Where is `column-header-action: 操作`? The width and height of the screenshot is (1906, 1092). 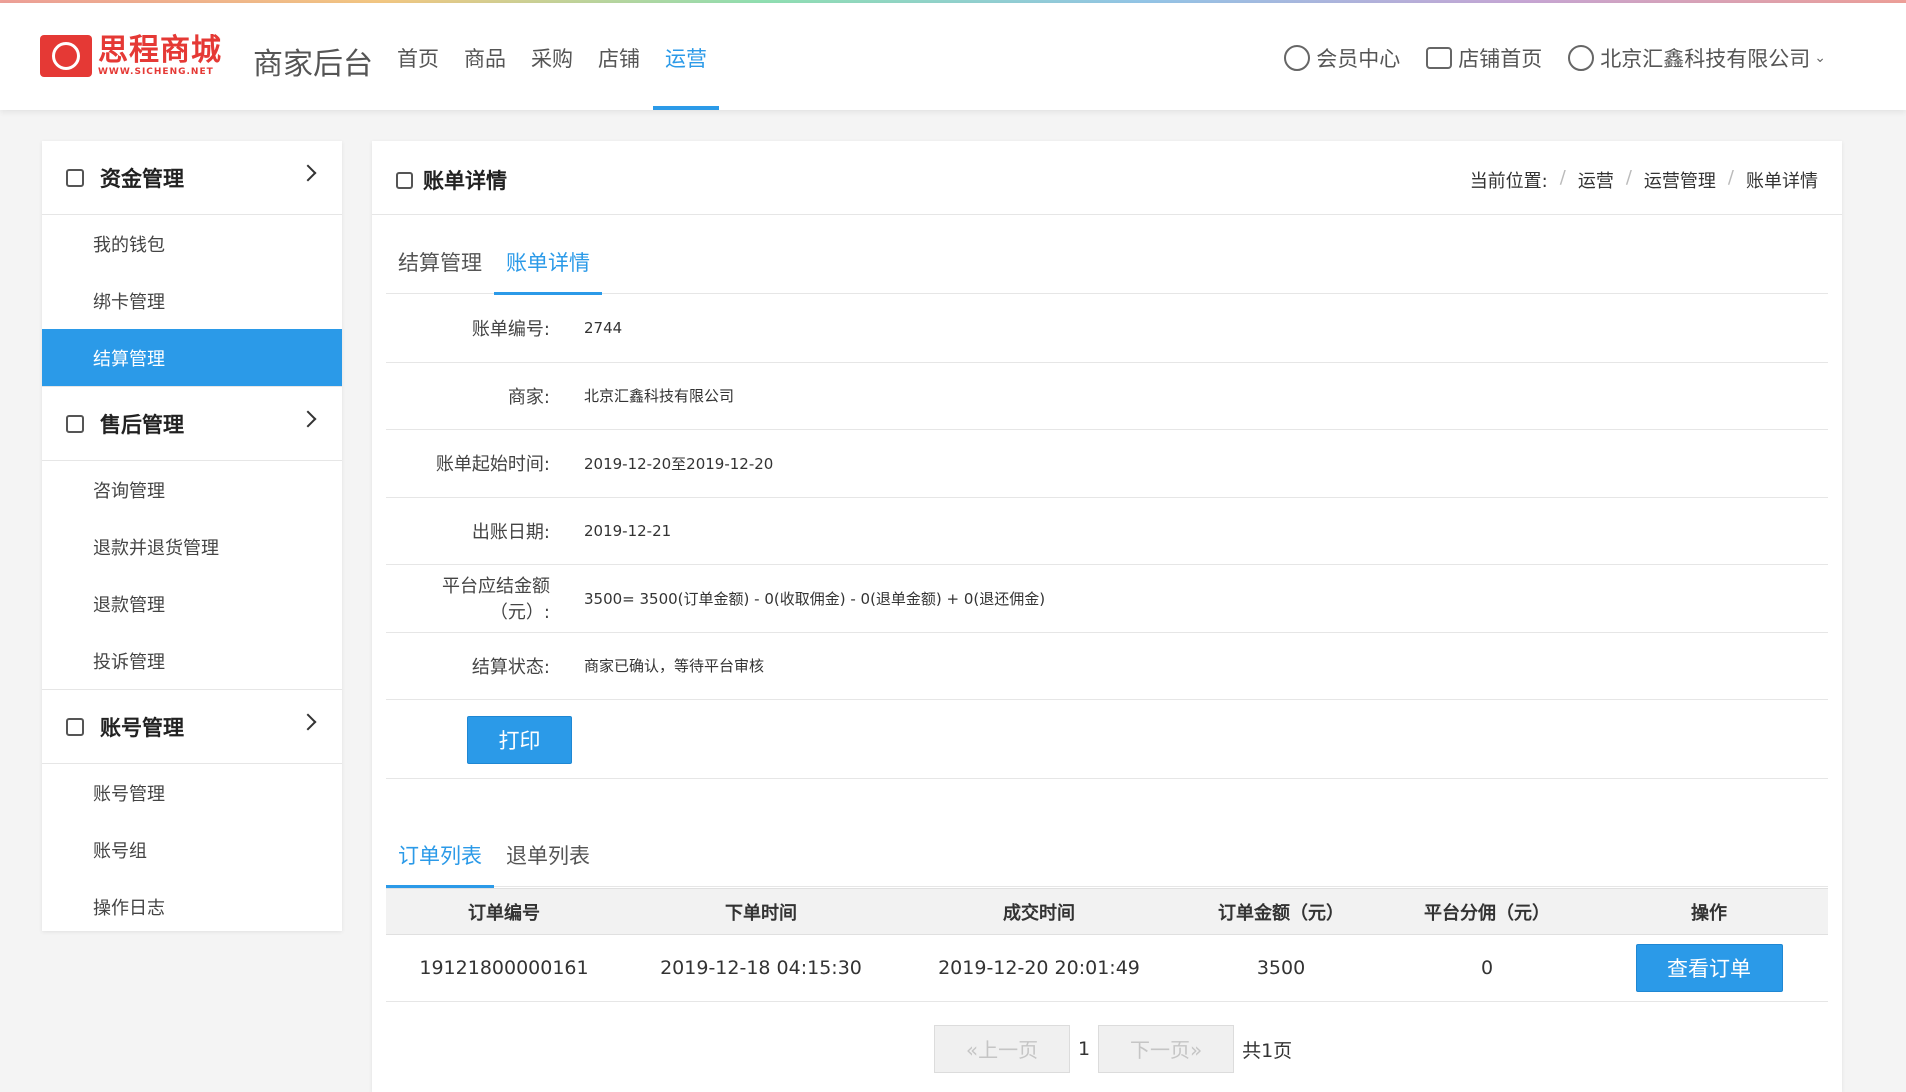 column-header-action: 操作 is located at coordinates (1709, 911).